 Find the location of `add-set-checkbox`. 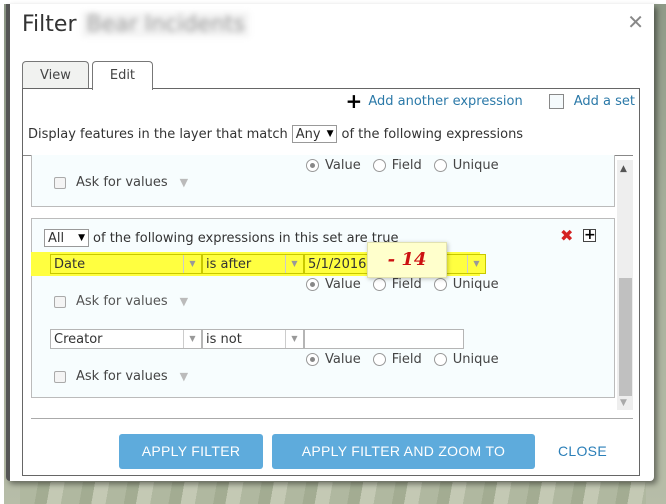

add-set-checkbox is located at coordinates (556, 101).